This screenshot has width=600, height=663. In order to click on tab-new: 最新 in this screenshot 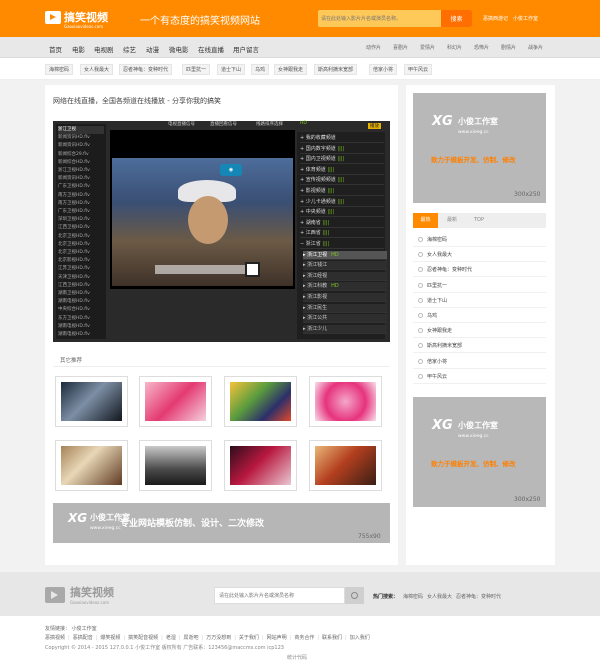, I will do `click(452, 220)`.